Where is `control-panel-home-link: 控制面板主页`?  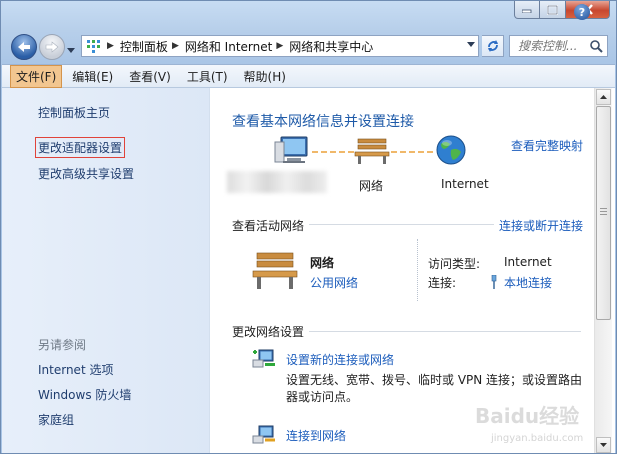 control-panel-home-link: 控制面板主页 is located at coordinates (74, 112).